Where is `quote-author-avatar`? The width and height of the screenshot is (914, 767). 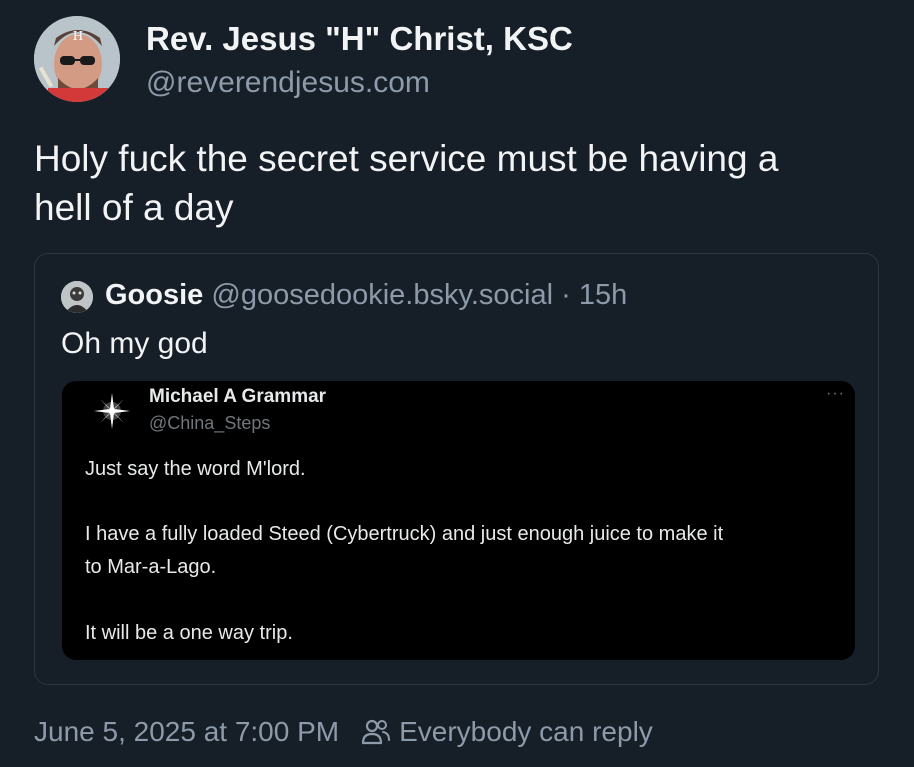
quote-author-avatar is located at coordinates (77, 297).